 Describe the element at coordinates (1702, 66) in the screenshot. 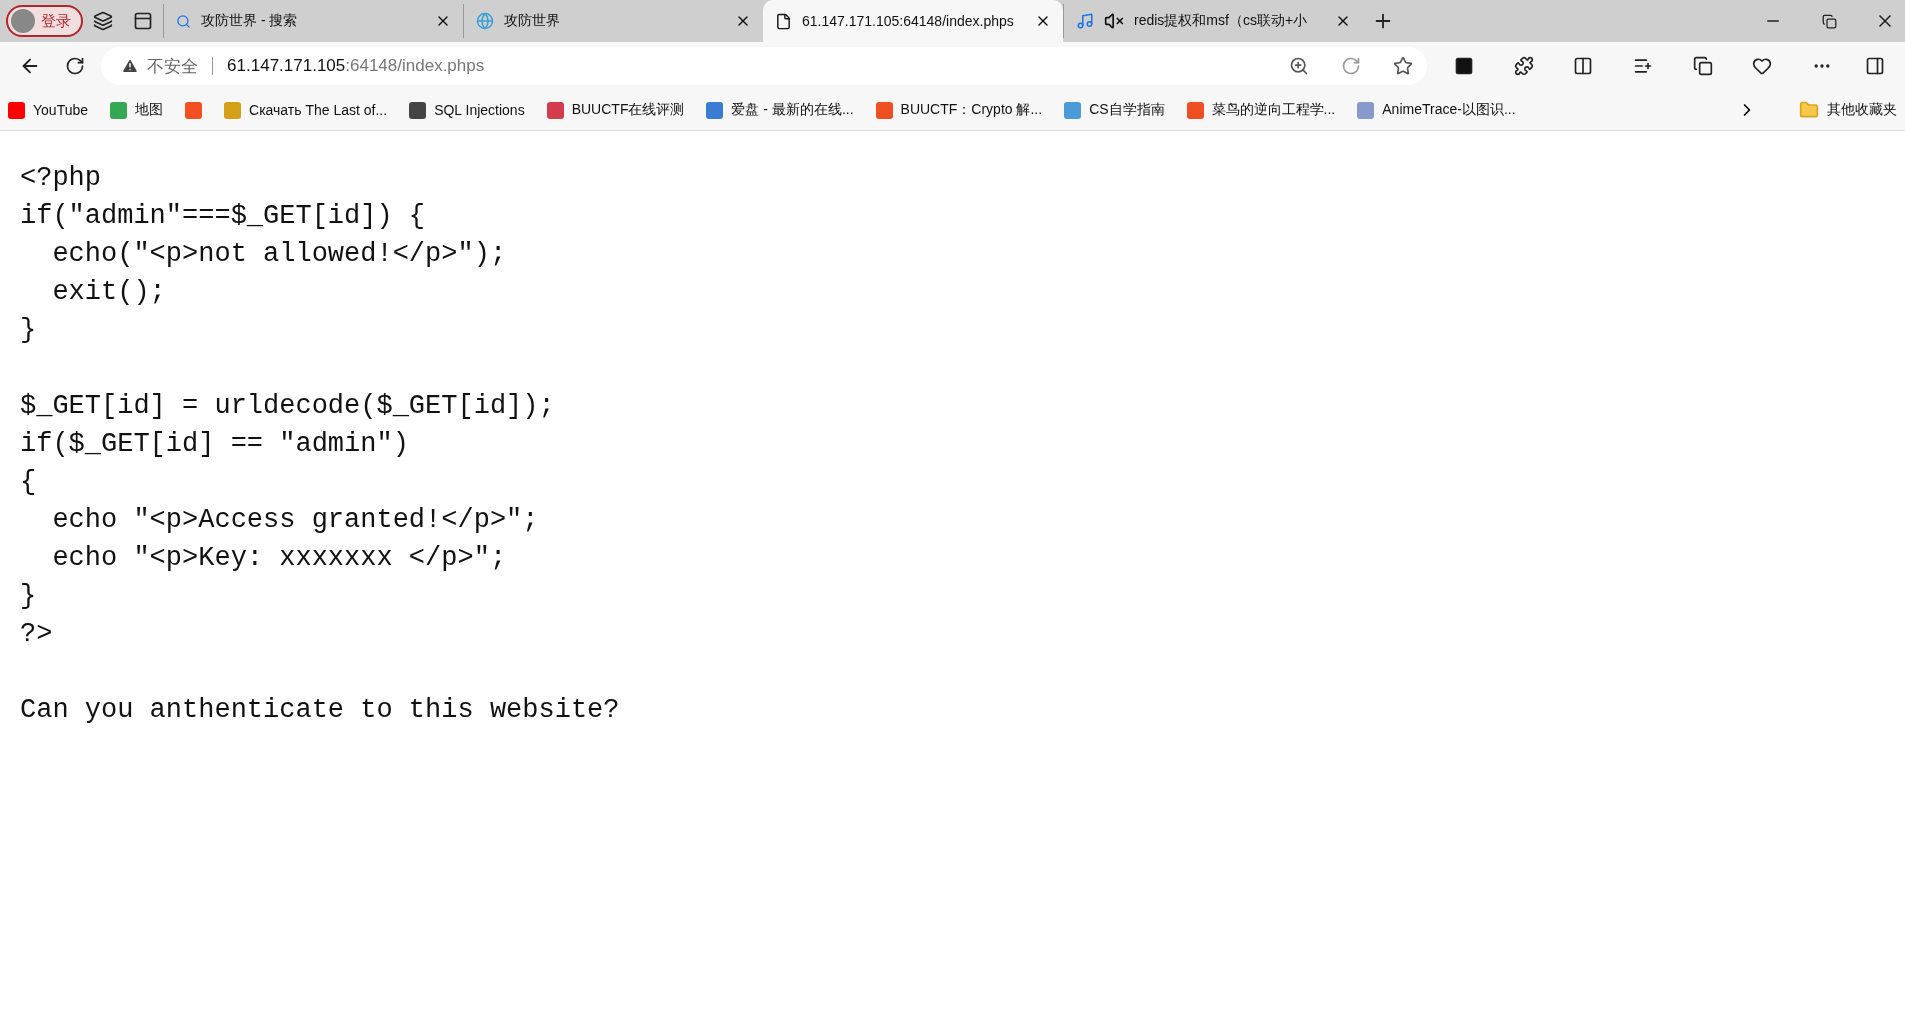

I see `collections-icon` at that location.